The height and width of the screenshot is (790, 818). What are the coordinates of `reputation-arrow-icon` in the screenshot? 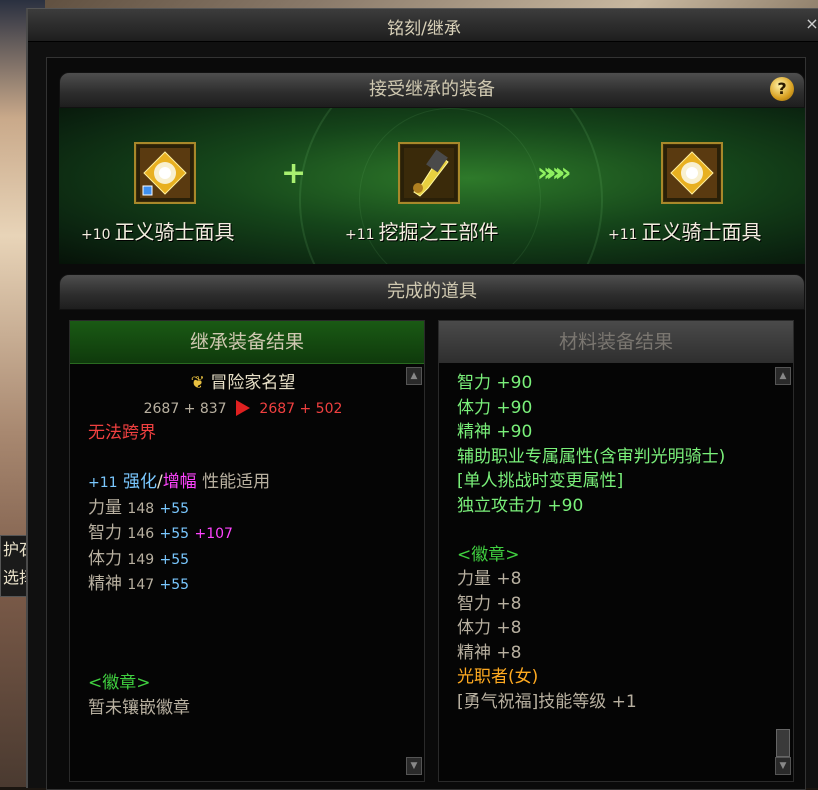 It's located at (243, 407).